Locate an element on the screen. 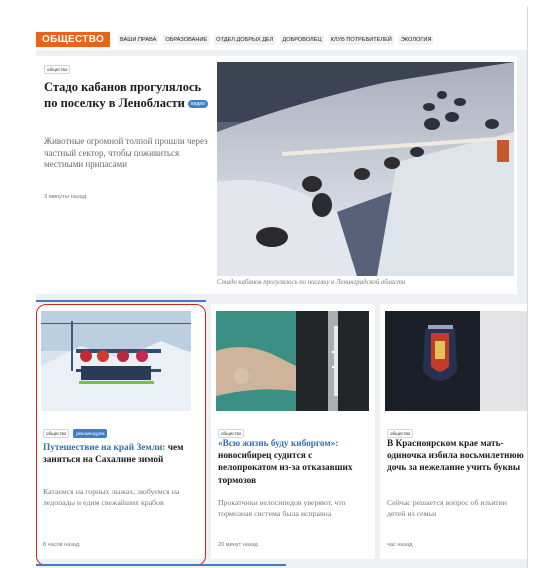 The height and width of the screenshot is (568, 539). nav-link-rights: ВАШИ ПРАВА is located at coordinates (138, 40).